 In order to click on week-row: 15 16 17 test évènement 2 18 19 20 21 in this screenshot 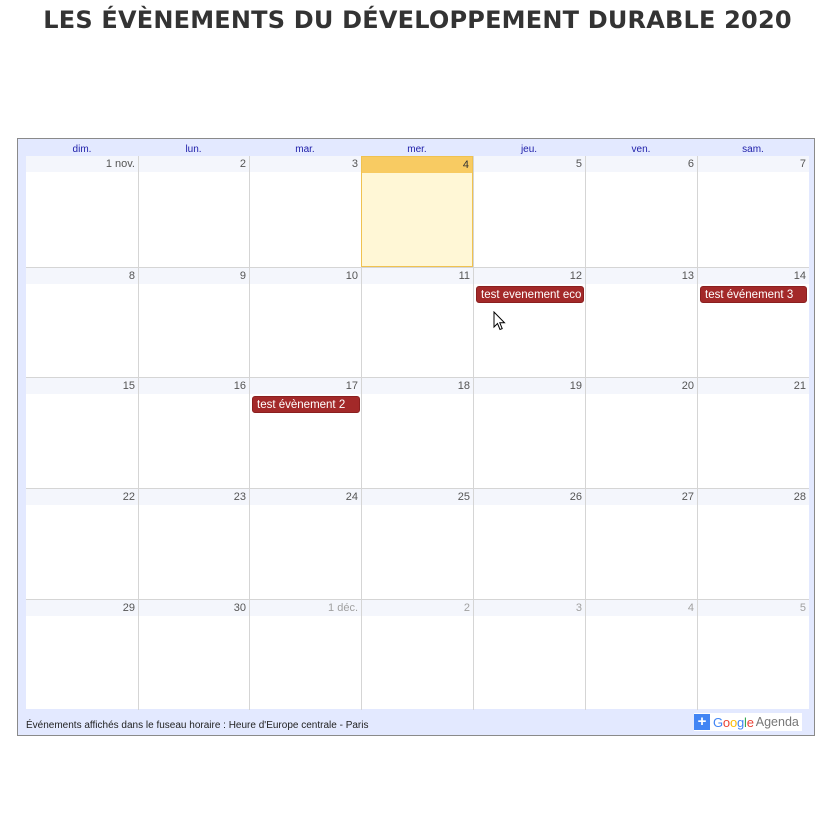, I will do `click(417, 433)`.